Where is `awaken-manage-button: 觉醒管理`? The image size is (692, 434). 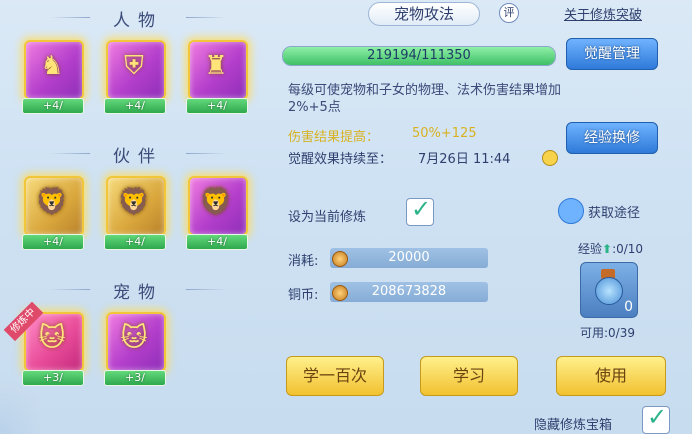
awaken-manage-button: 觉醒管理 is located at coordinates (612, 54).